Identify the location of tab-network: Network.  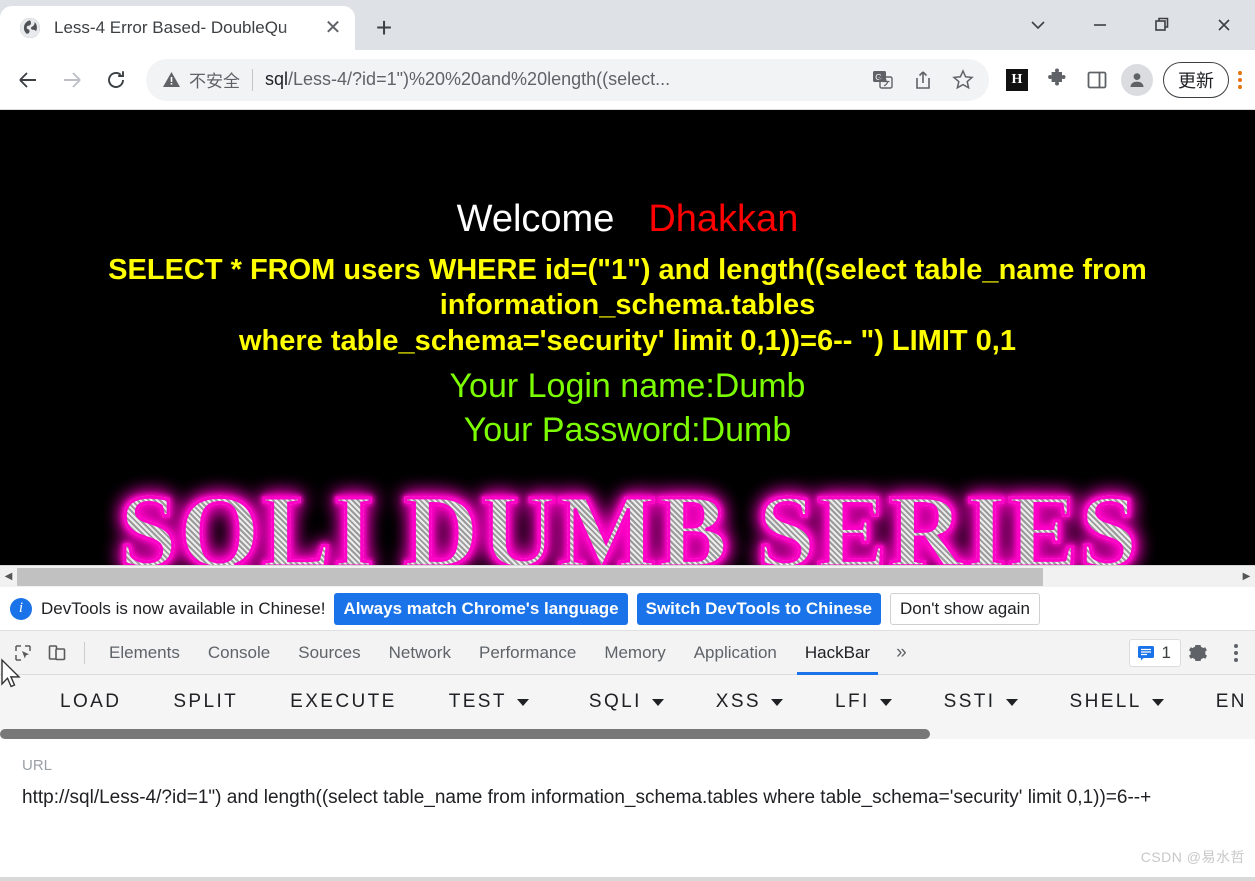
(420, 653).